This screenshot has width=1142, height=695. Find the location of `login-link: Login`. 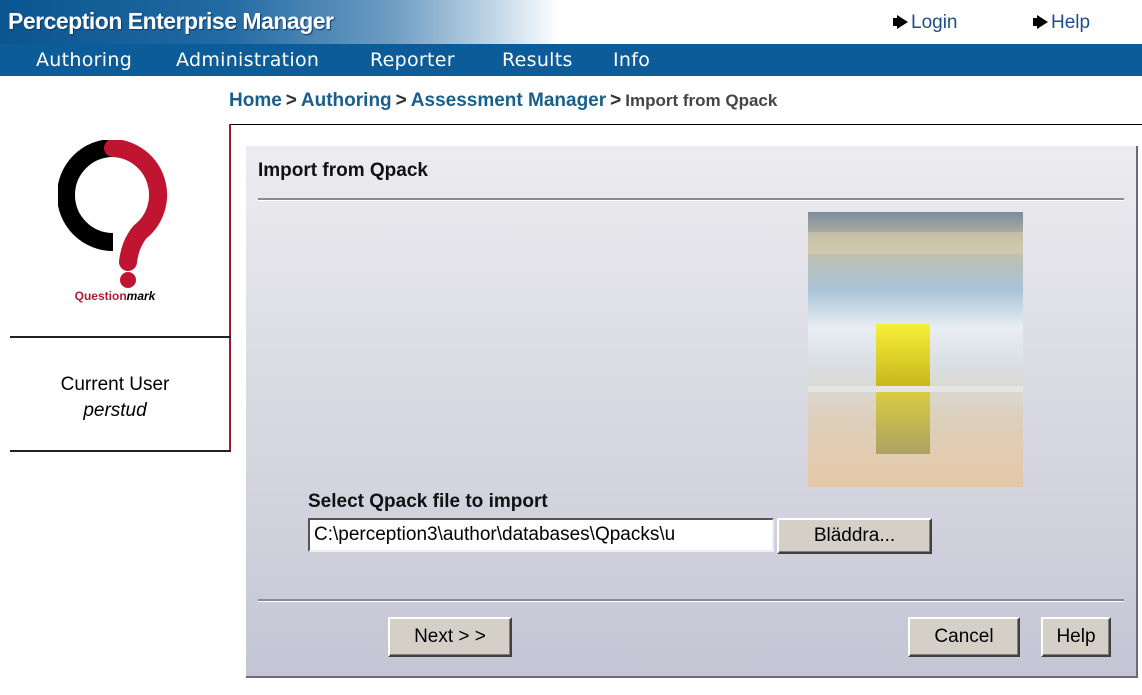

login-link: Login is located at coordinates (925, 23).